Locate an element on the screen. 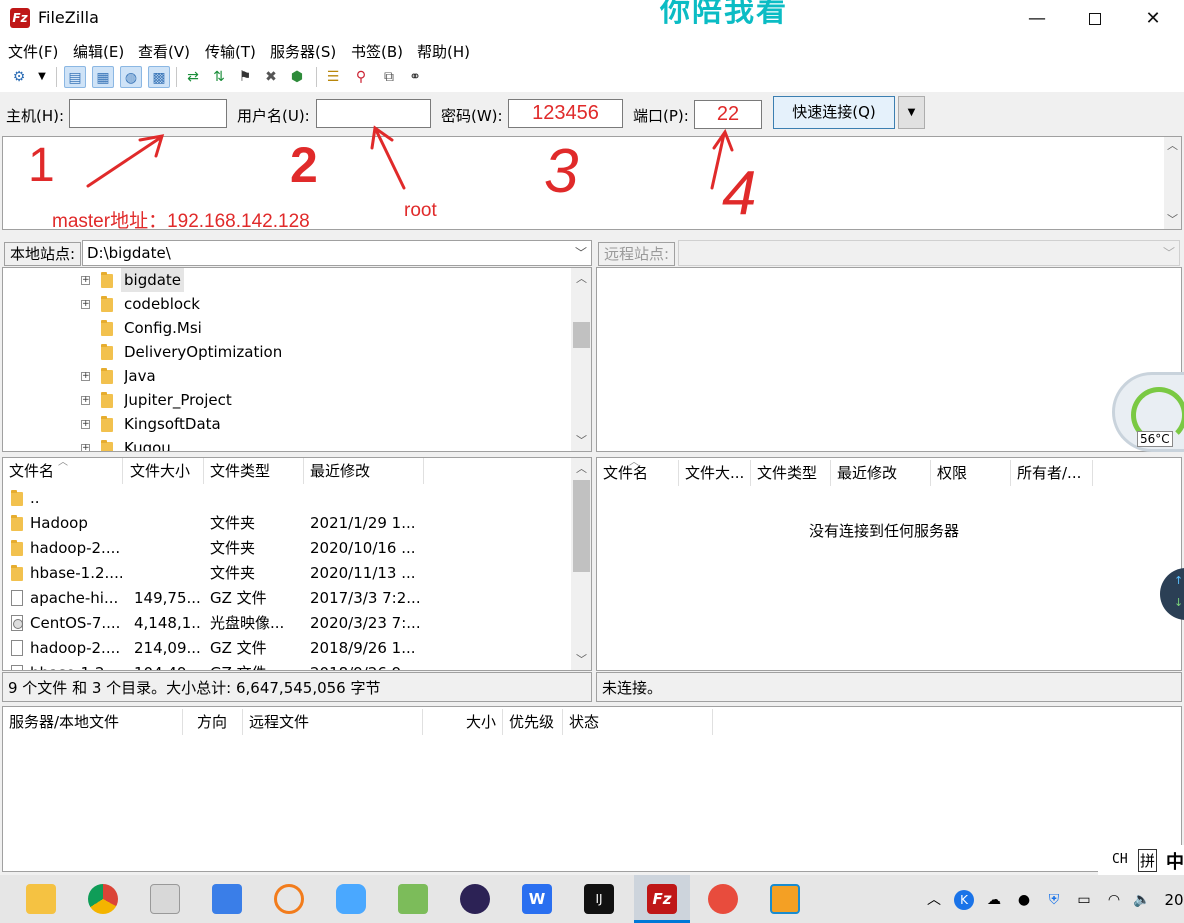 The image size is (1184, 923). col-header-status: 状态 is located at coordinates (638, 722).